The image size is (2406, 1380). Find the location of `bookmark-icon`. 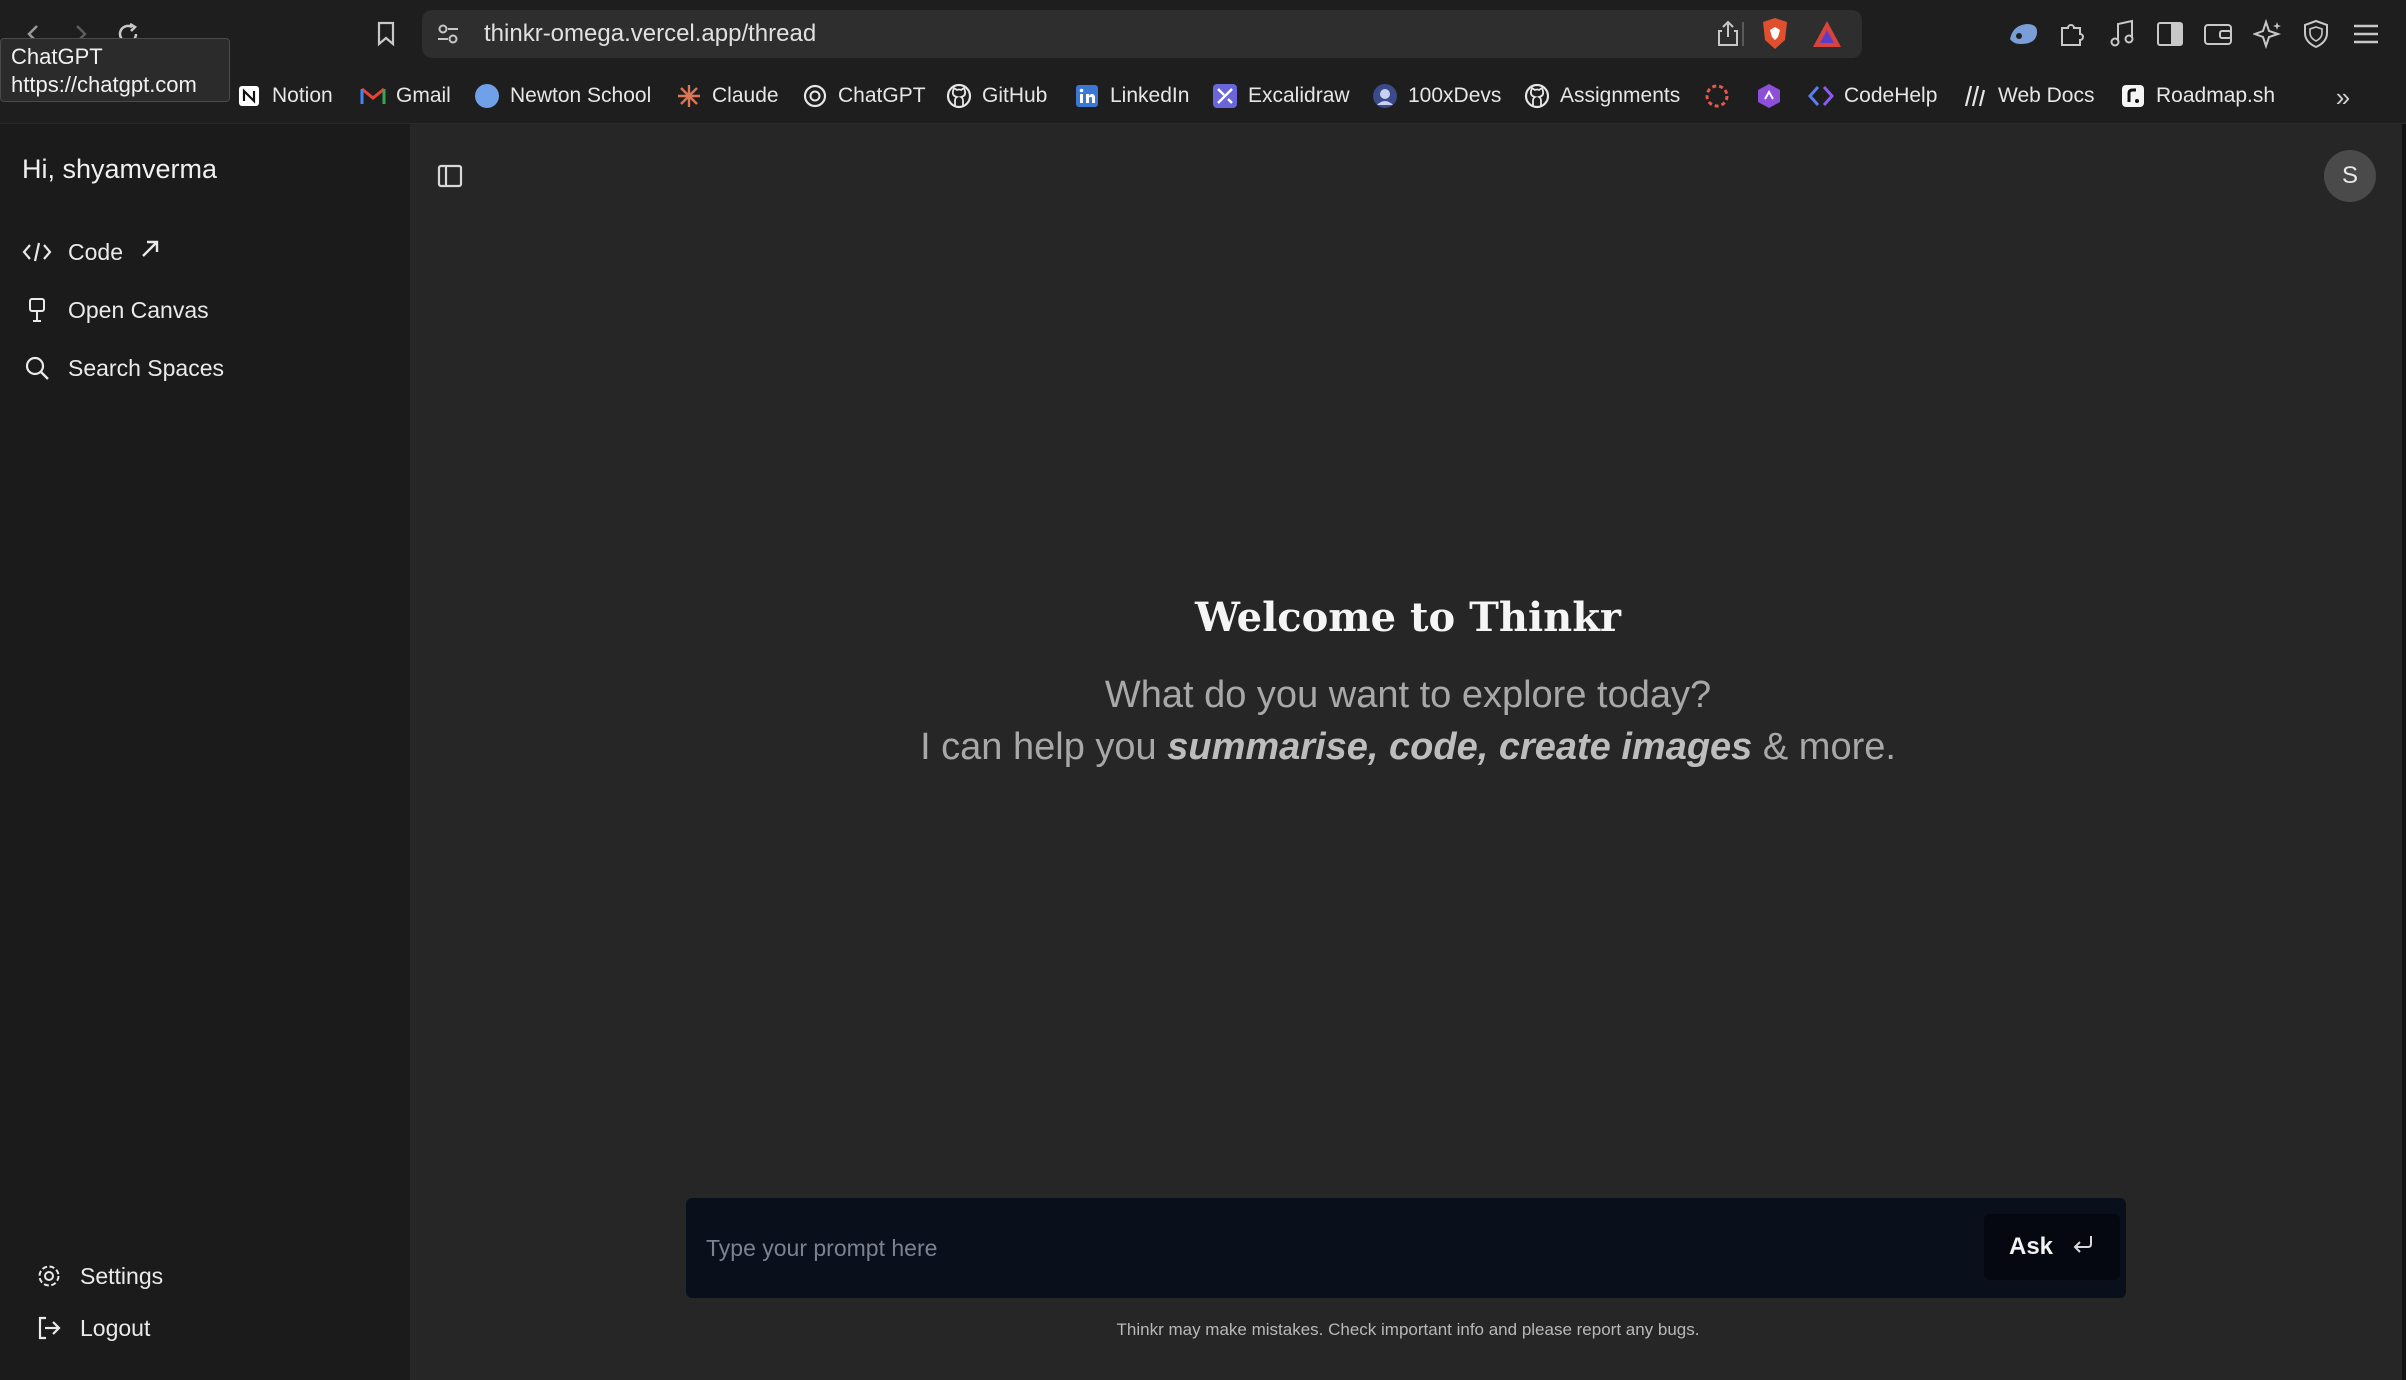

bookmark-icon is located at coordinates (386, 34).